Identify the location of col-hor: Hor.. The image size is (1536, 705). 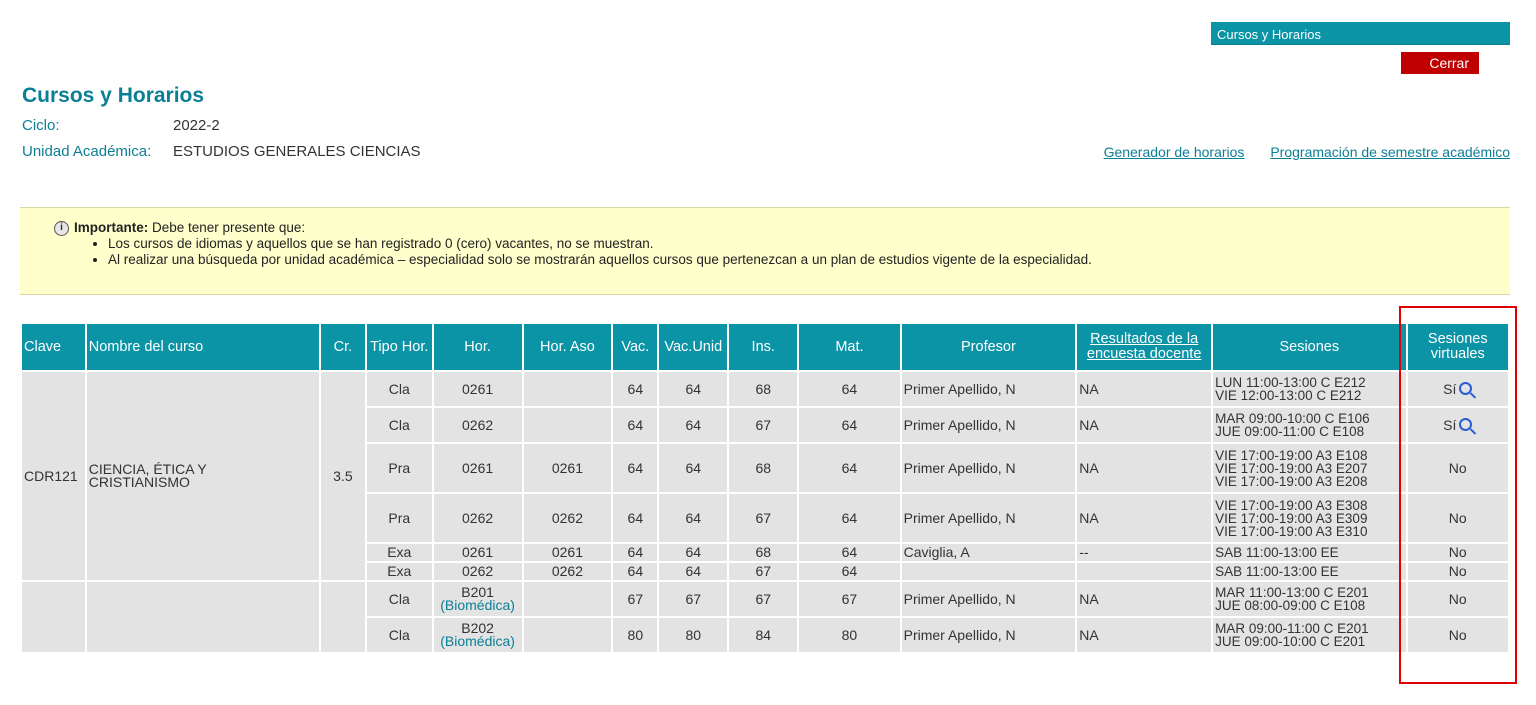
(477, 347).